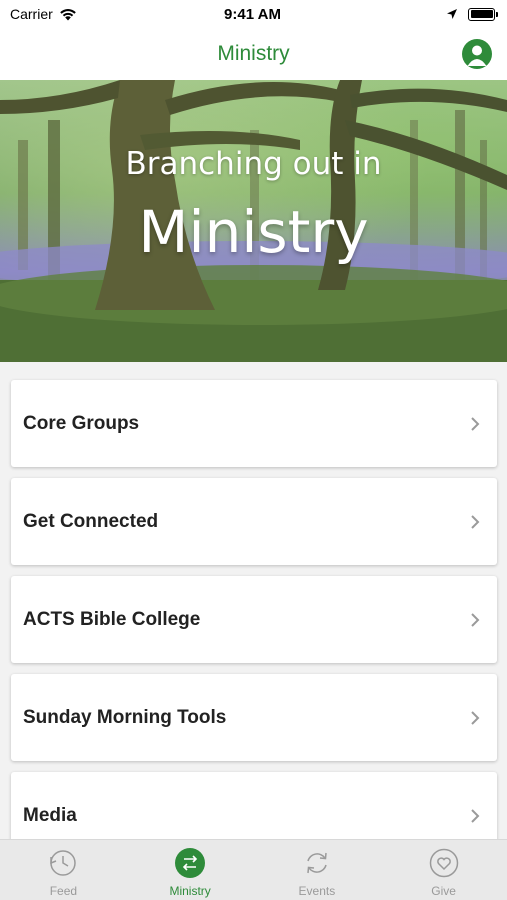 Image resolution: width=507 pixels, height=900 pixels. What do you see at coordinates (125, 717) in the screenshot?
I see `menu-item-label: Sunday Morning Tools` at bounding box center [125, 717].